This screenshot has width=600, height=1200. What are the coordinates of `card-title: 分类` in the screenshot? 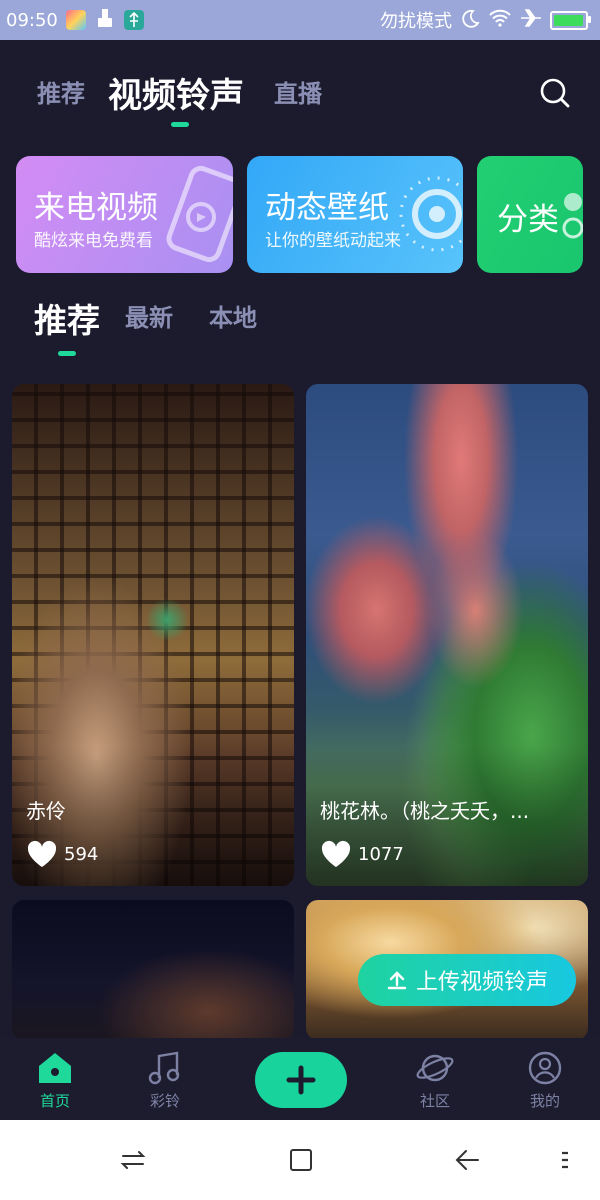 It's located at (528, 220).